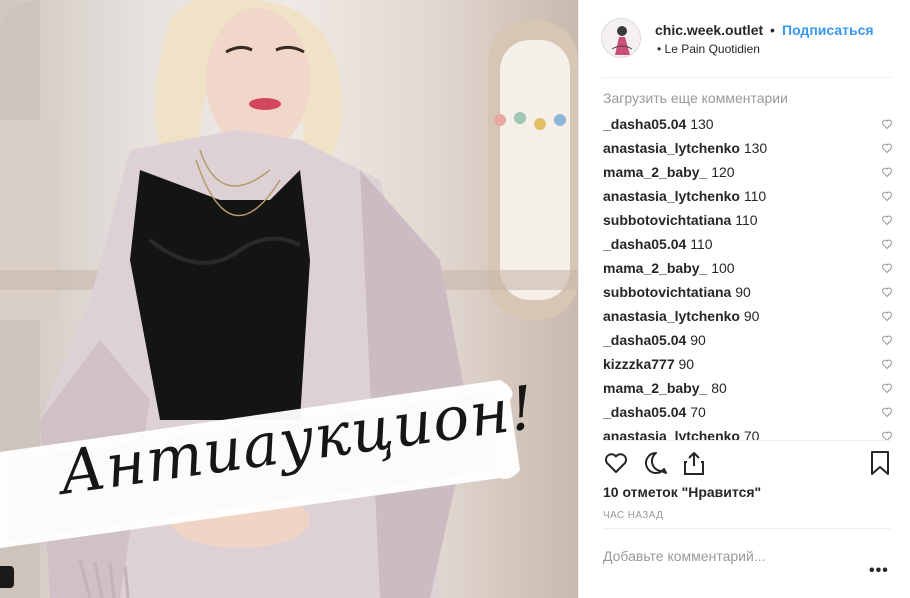 The width and height of the screenshot is (910, 598). What do you see at coordinates (748, 414) in the screenshot?
I see `comment-item: _dasha05.04 70` at bounding box center [748, 414].